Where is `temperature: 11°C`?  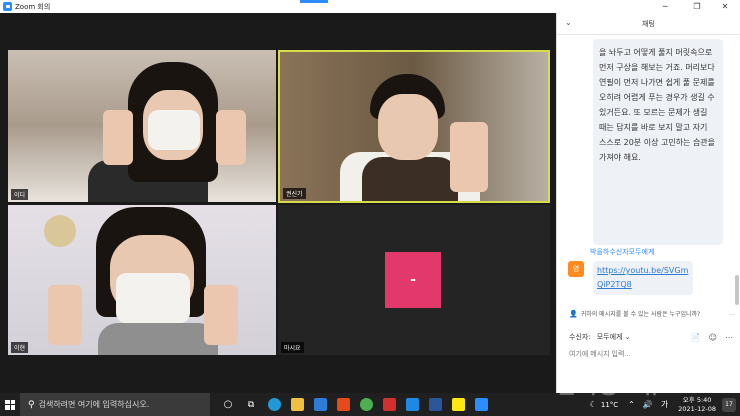
temperature: 11°C is located at coordinates (609, 405).